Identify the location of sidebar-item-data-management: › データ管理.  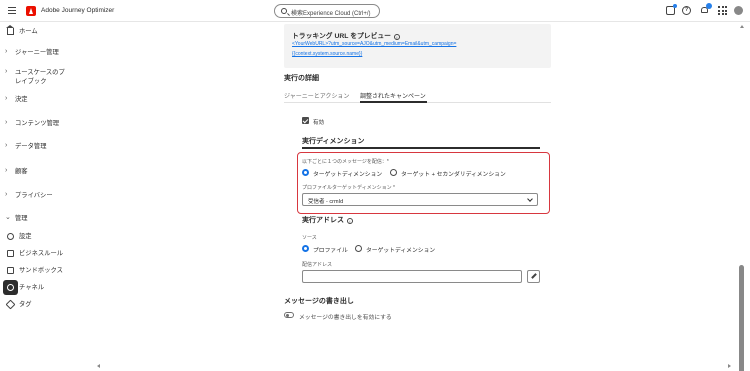
(140, 146).